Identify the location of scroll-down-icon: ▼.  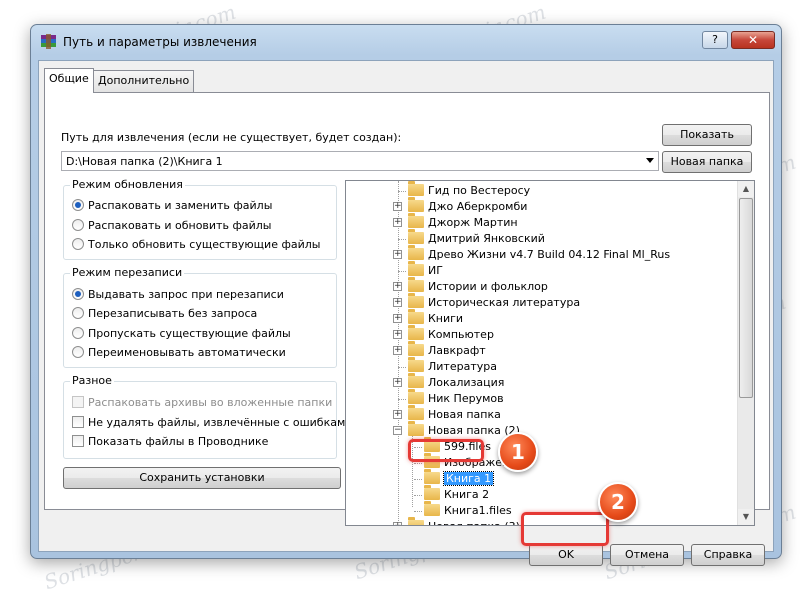
(746, 517).